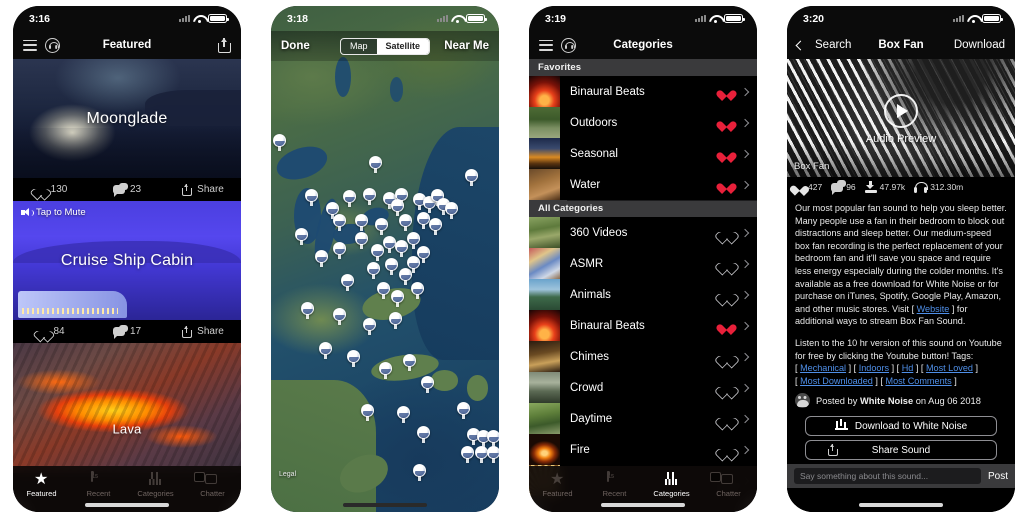  What do you see at coordinates (385, 46) in the screenshot?
I see `map-type-segmented-control: Map Satellite` at bounding box center [385, 46].